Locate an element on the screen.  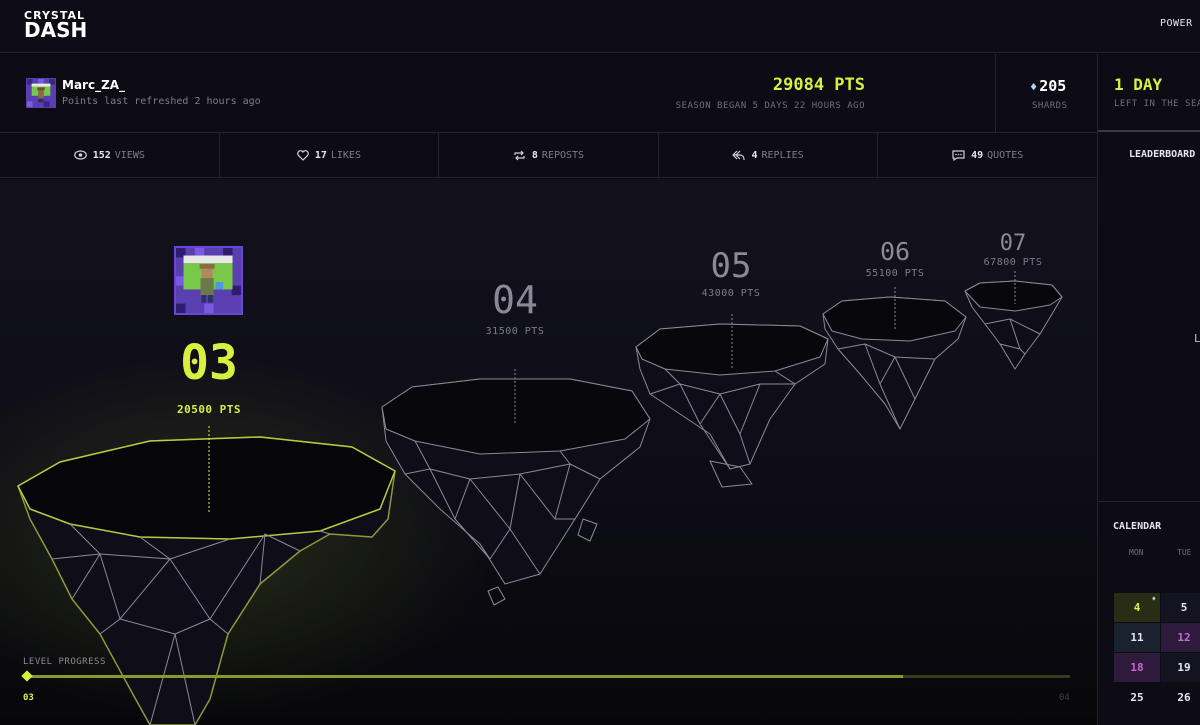
level-progress-bar is located at coordinates (549, 676).